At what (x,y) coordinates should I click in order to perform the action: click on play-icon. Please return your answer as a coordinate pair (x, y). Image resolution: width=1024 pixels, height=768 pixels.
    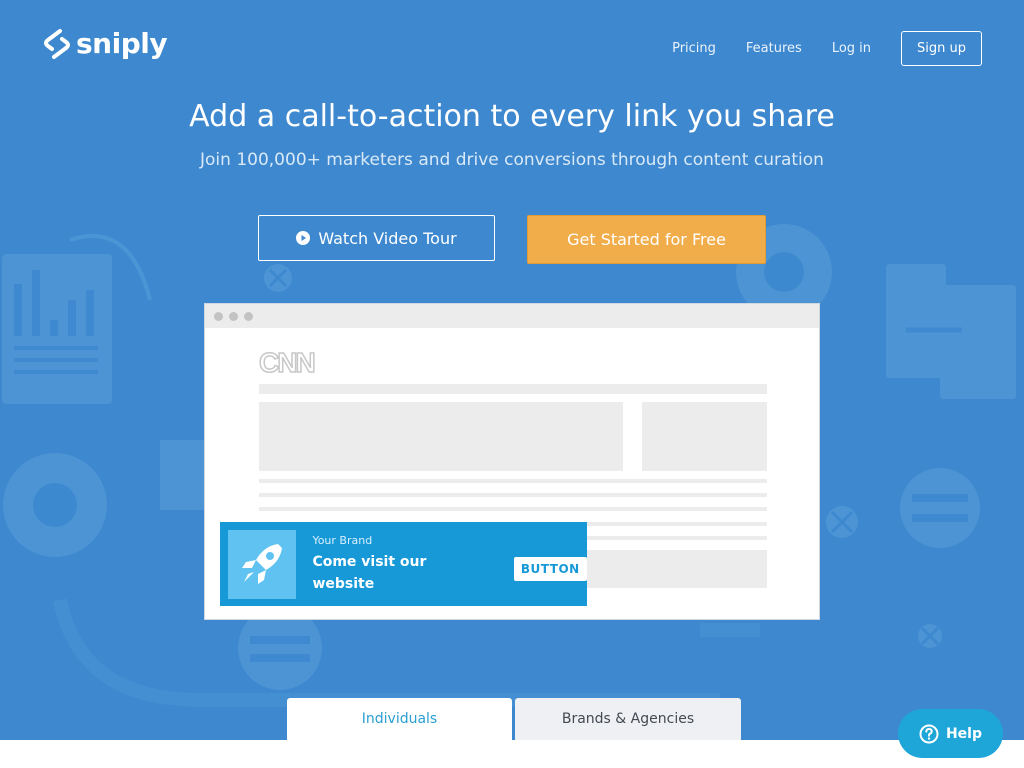
    Looking at the image, I should click on (303, 238).